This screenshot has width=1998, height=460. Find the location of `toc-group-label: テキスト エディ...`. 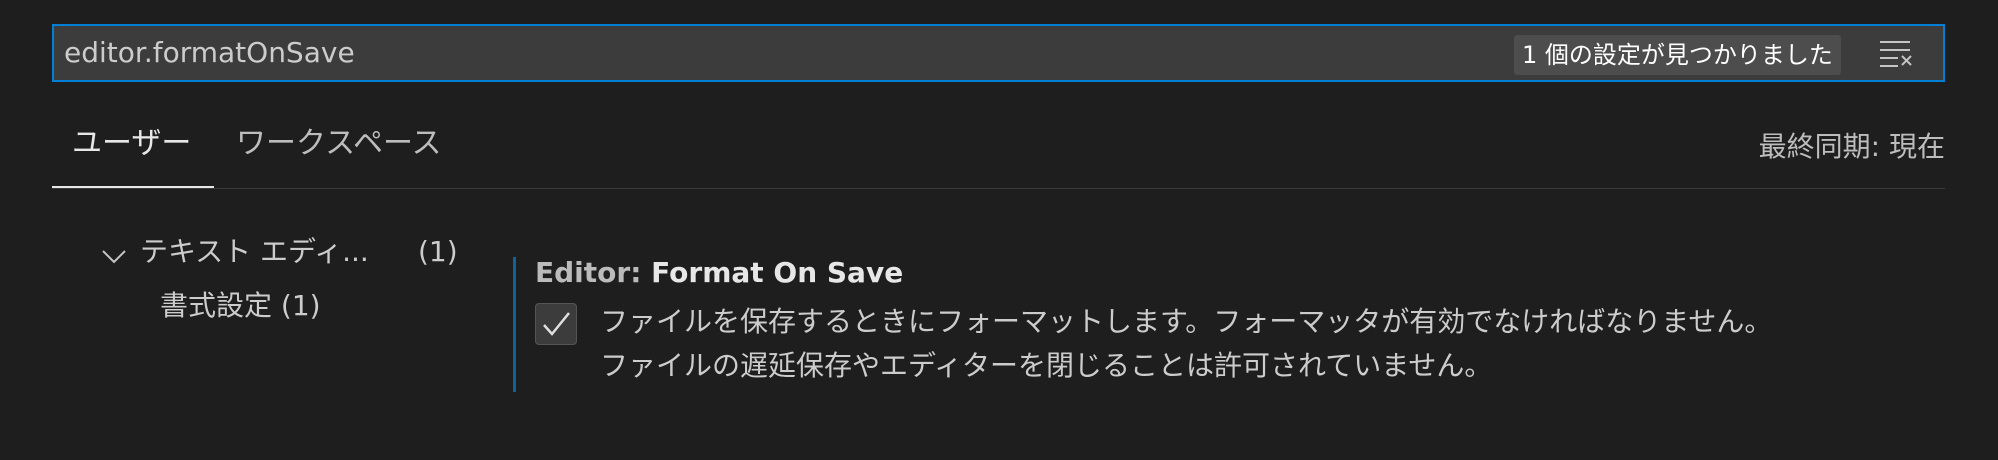

toc-group-label: テキスト エディ... is located at coordinates (254, 251).